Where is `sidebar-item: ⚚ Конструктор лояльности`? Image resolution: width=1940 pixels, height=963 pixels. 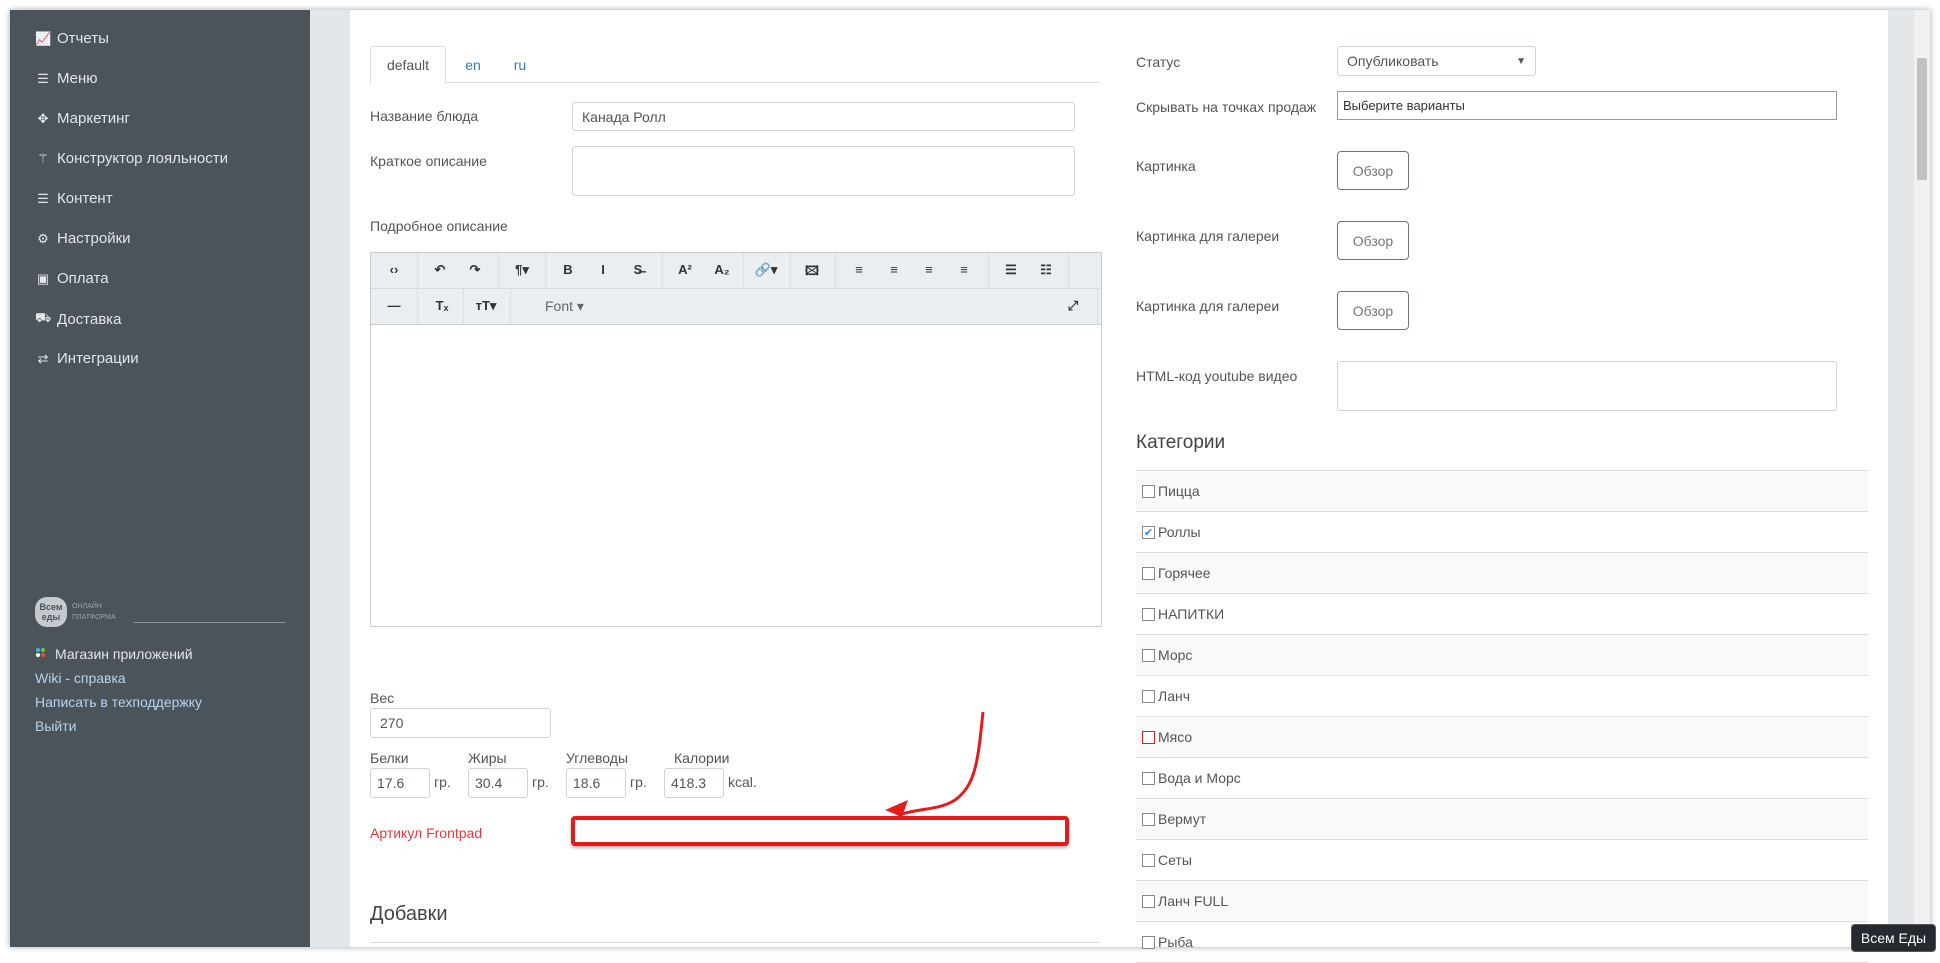 sidebar-item: ⚚ Конструктор лояльности is located at coordinates (131, 158).